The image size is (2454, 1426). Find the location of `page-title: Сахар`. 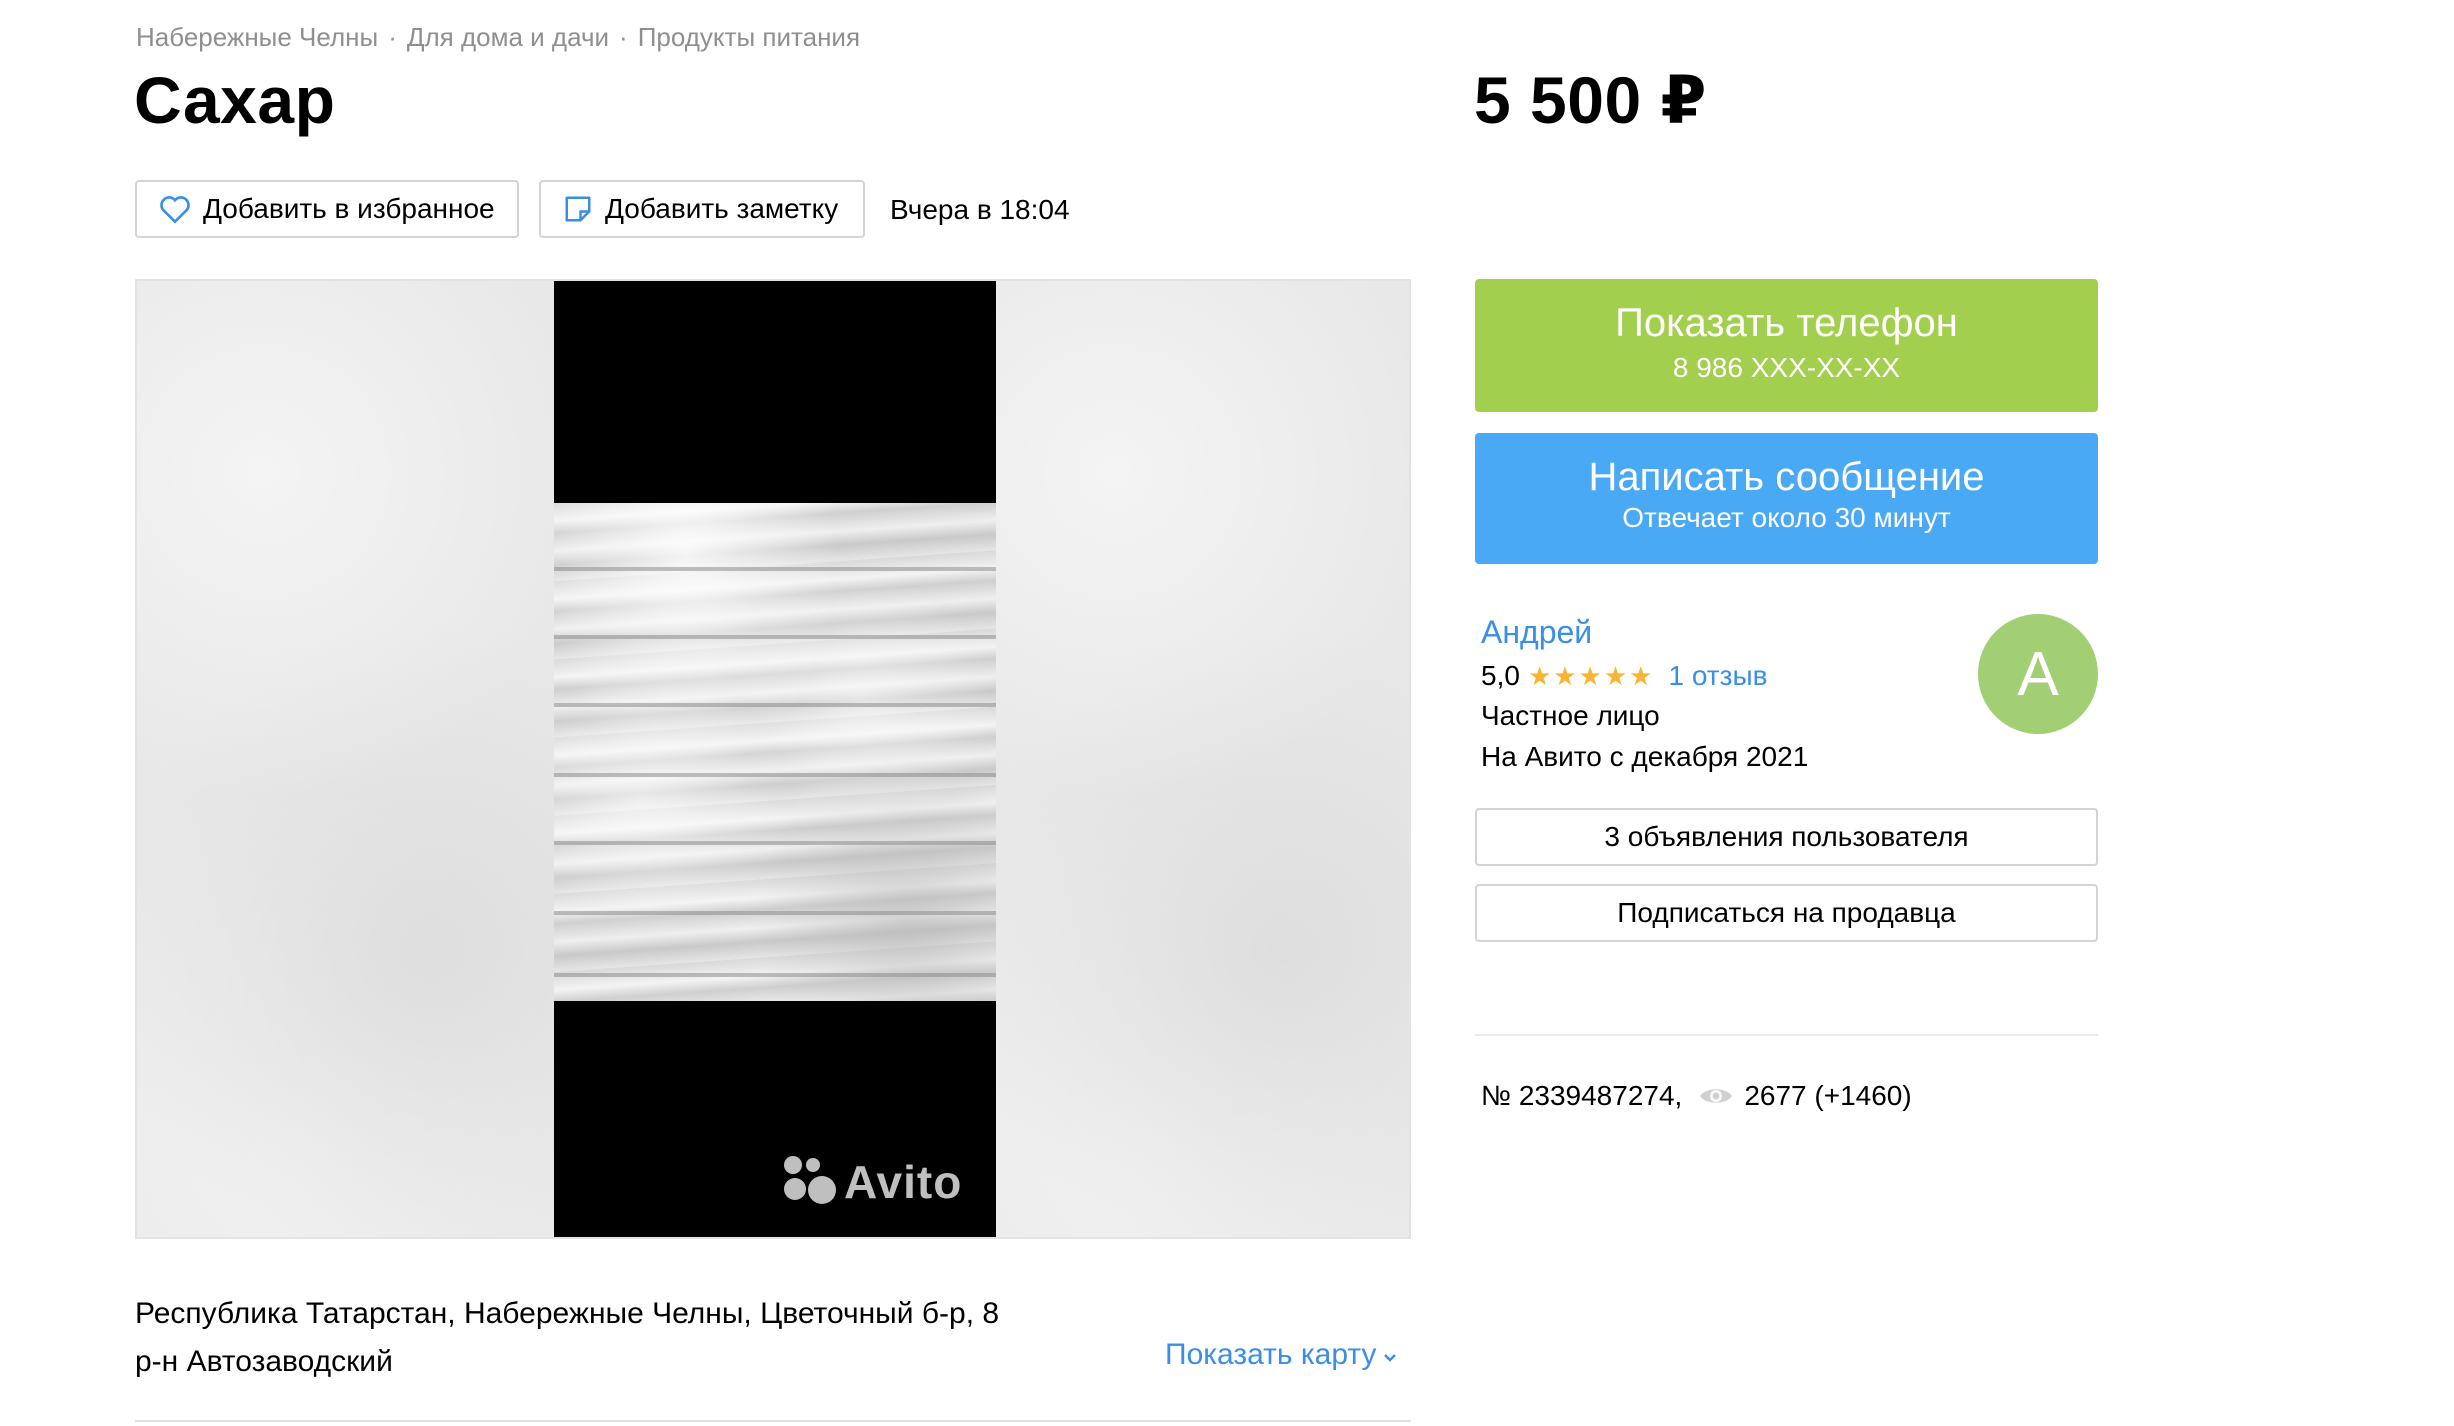

page-title: Сахар is located at coordinates (235, 100).